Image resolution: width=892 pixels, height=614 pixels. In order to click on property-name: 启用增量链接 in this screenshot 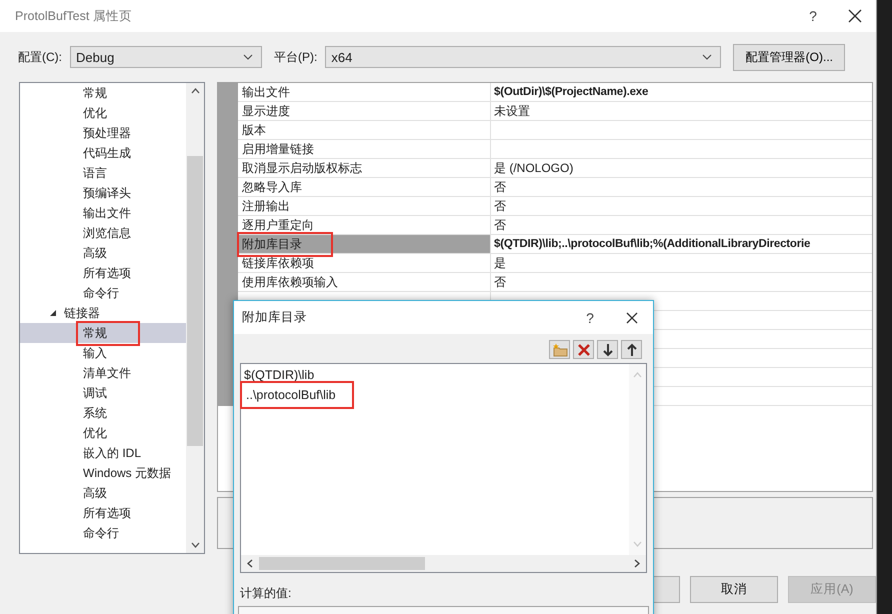, I will do `click(278, 149)`.